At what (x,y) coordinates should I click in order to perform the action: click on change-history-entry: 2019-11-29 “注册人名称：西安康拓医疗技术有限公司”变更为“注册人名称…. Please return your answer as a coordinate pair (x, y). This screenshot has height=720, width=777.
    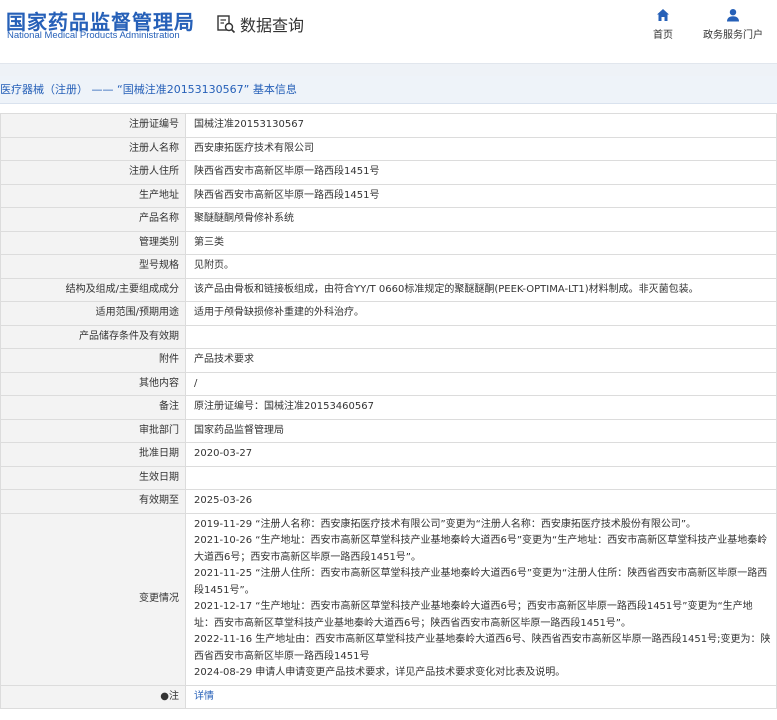
    Looking at the image, I should click on (445, 524).